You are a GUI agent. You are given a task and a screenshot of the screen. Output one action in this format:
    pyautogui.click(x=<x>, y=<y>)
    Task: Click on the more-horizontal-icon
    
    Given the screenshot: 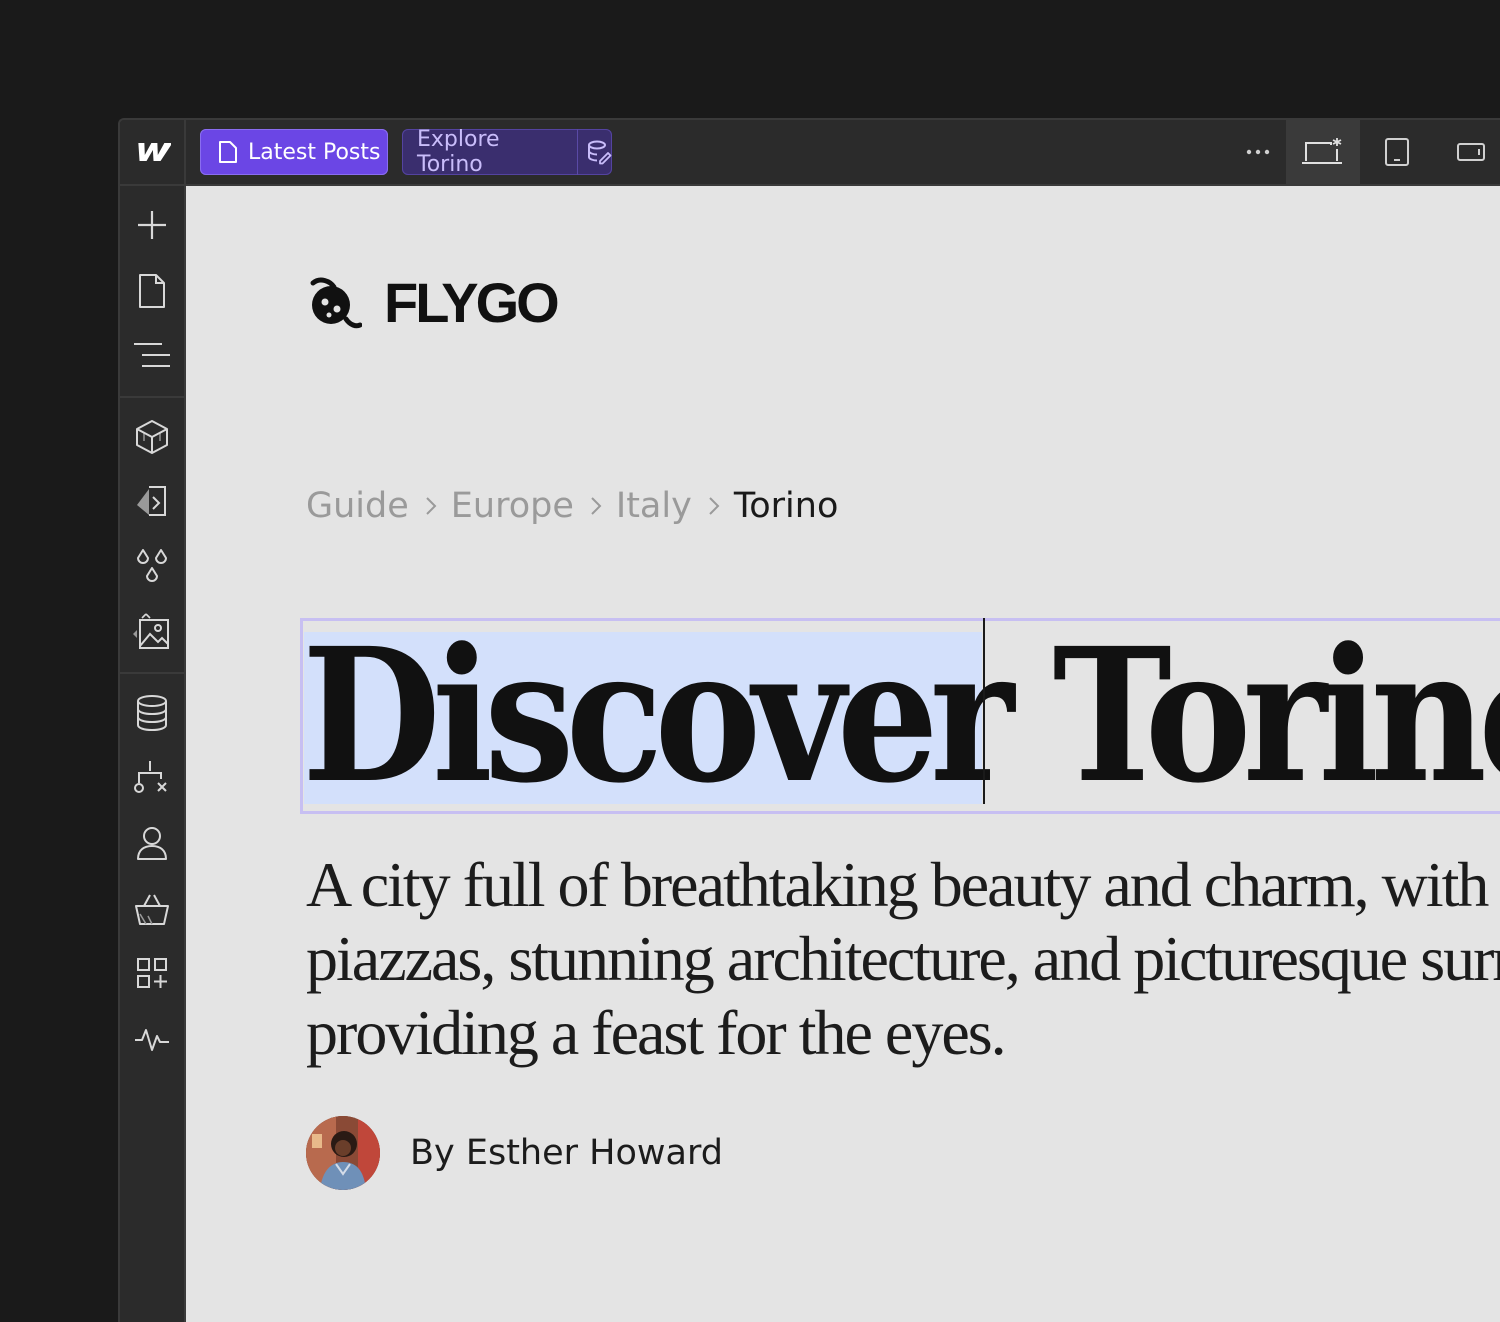 What is the action you would take?
    pyautogui.click(x=1258, y=152)
    